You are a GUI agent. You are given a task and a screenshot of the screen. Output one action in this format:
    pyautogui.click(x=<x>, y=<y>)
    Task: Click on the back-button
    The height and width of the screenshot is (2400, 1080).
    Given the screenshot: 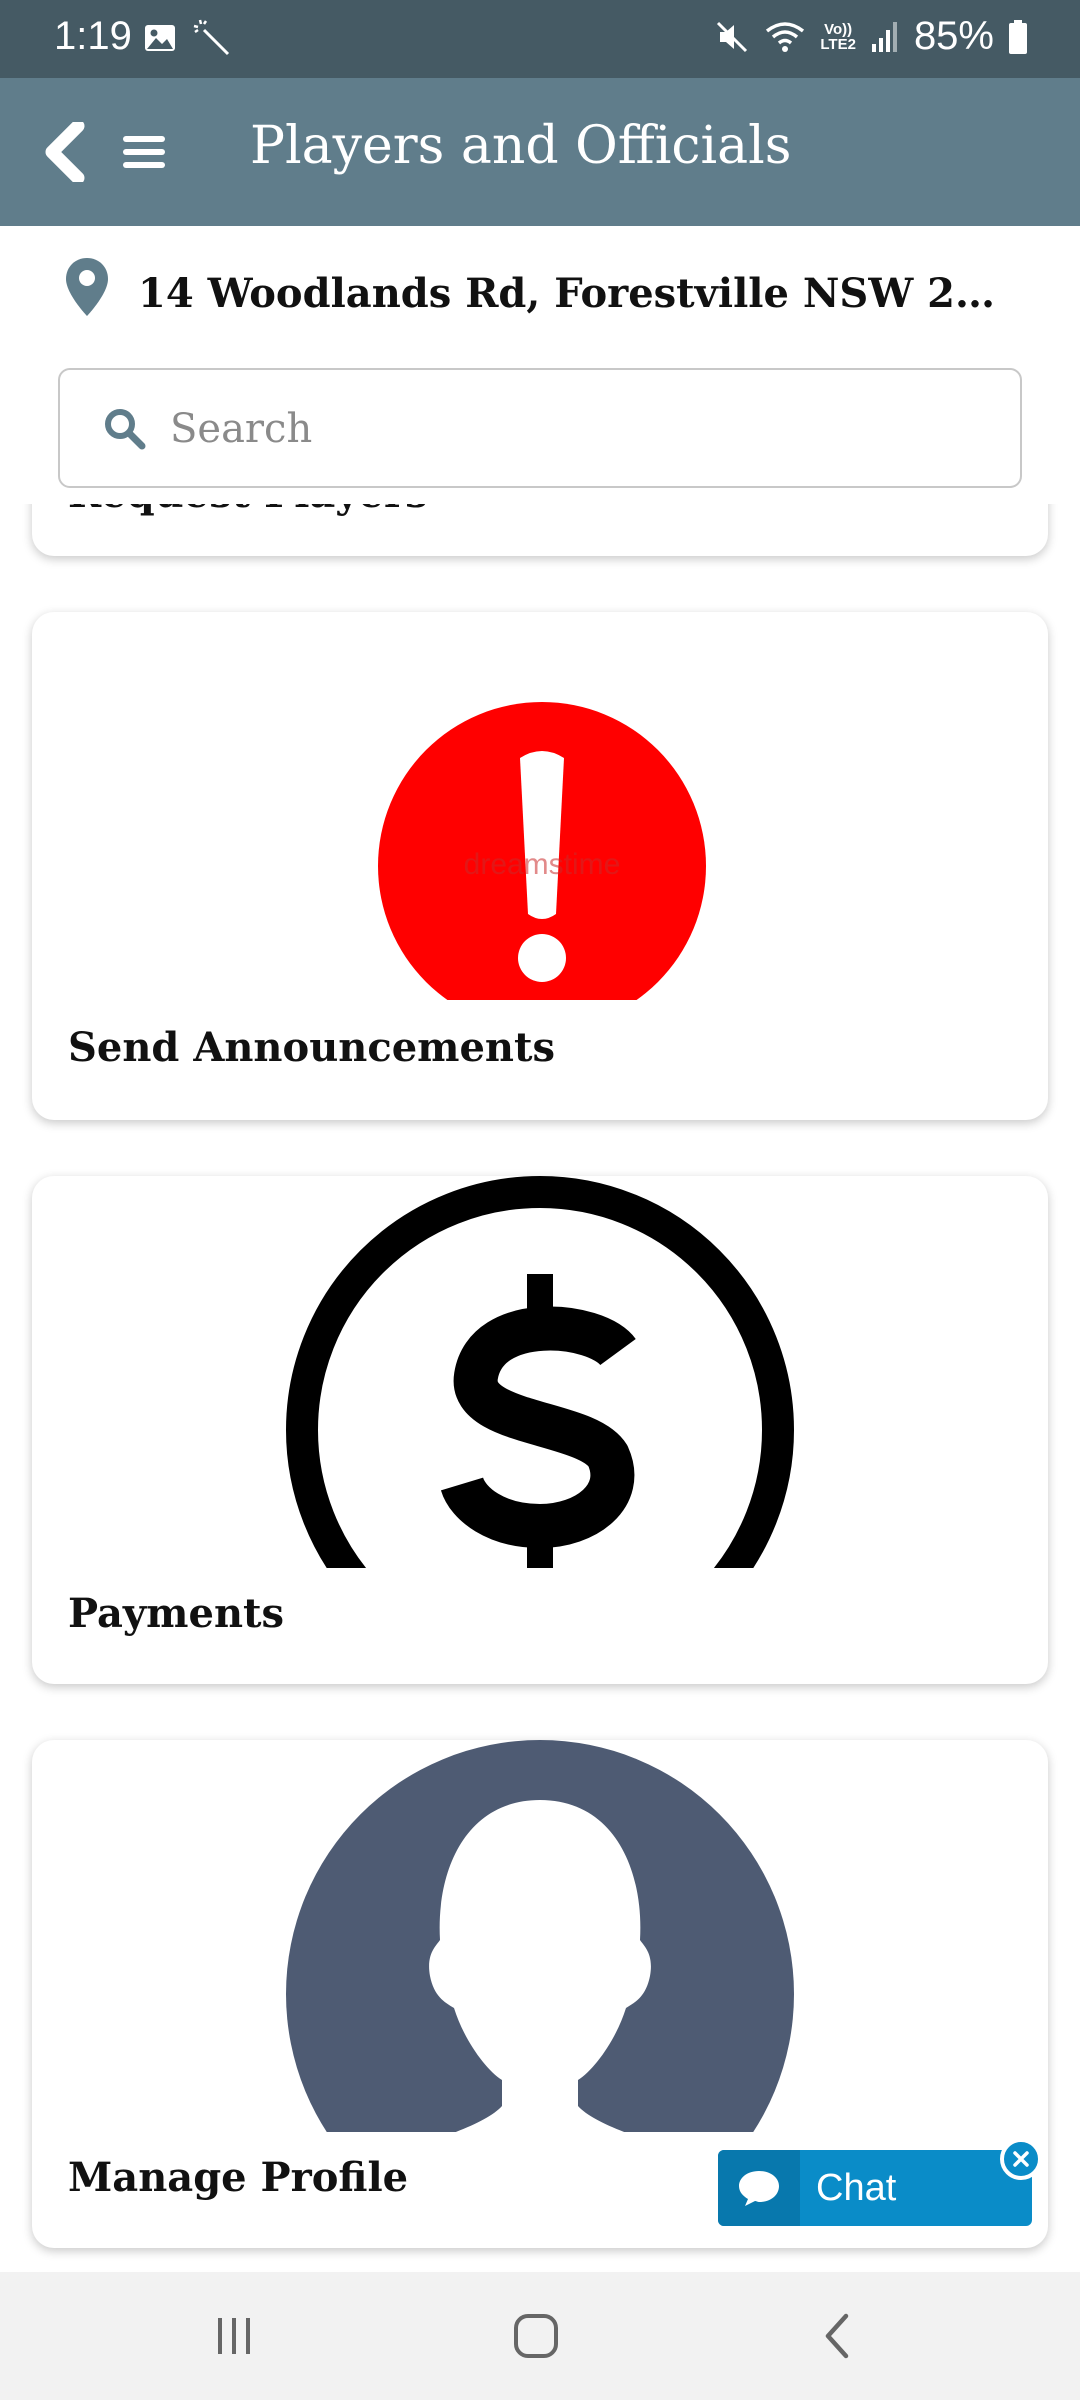 What is the action you would take?
    pyautogui.click(x=66, y=152)
    